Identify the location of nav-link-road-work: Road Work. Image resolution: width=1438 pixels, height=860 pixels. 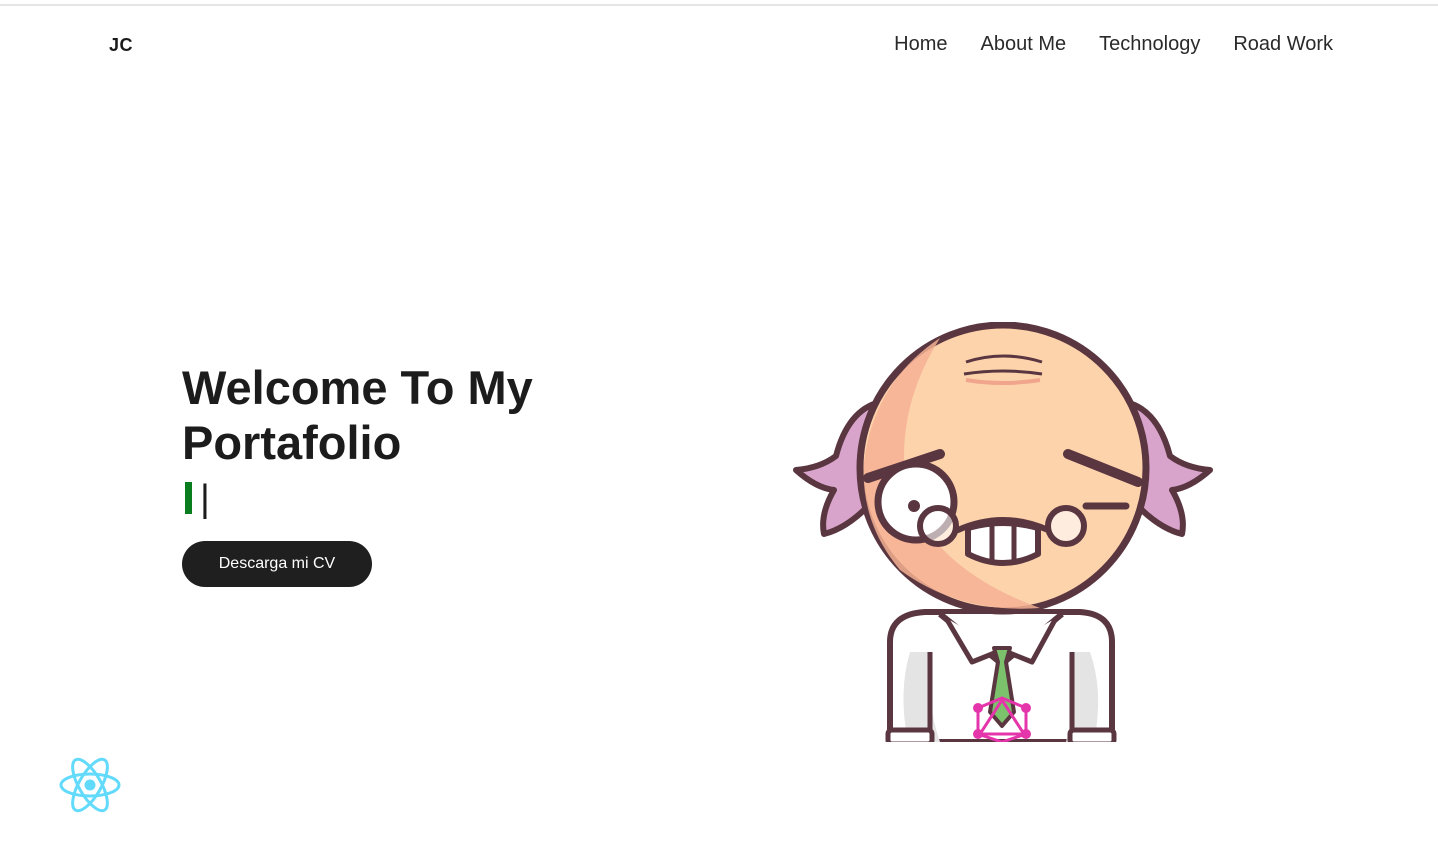
(1283, 44).